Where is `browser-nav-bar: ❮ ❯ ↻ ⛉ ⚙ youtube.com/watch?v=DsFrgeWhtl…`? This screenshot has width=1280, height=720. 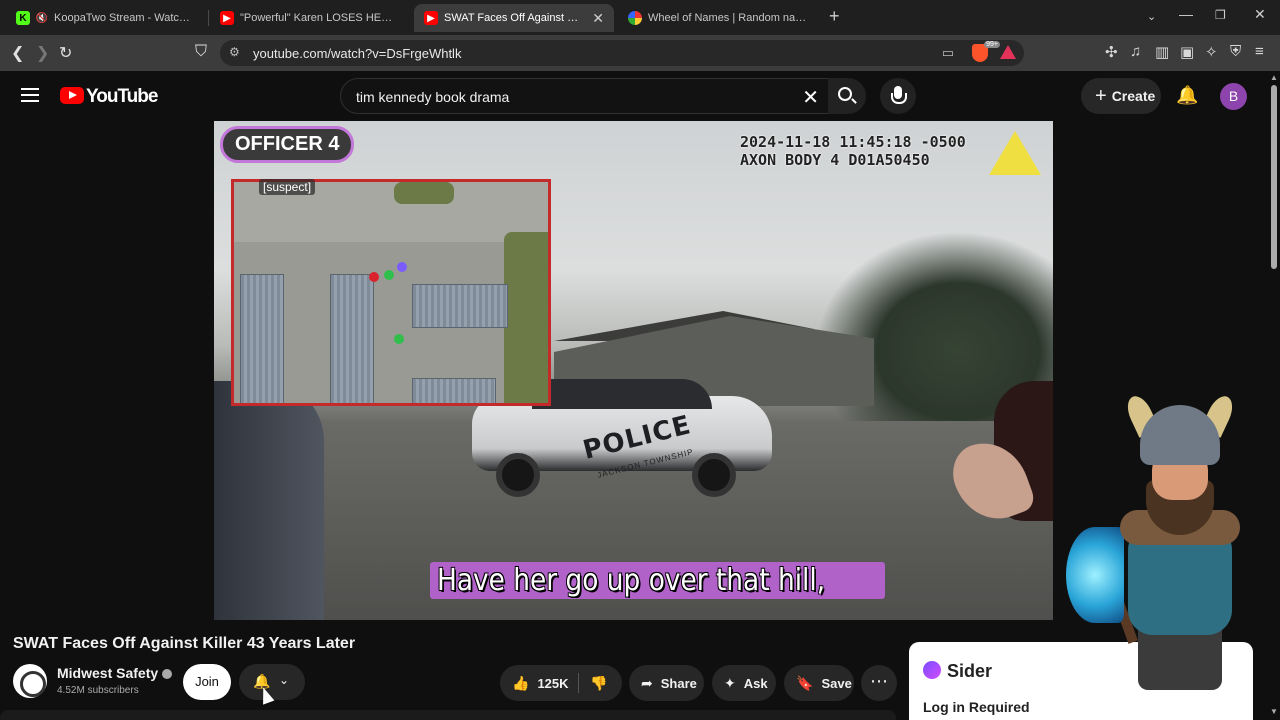
browser-nav-bar: ❮ ❯ ↻ ⛉ ⚙ youtube.com/watch?v=DsFrgeWhtl… is located at coordinates (640, 53).